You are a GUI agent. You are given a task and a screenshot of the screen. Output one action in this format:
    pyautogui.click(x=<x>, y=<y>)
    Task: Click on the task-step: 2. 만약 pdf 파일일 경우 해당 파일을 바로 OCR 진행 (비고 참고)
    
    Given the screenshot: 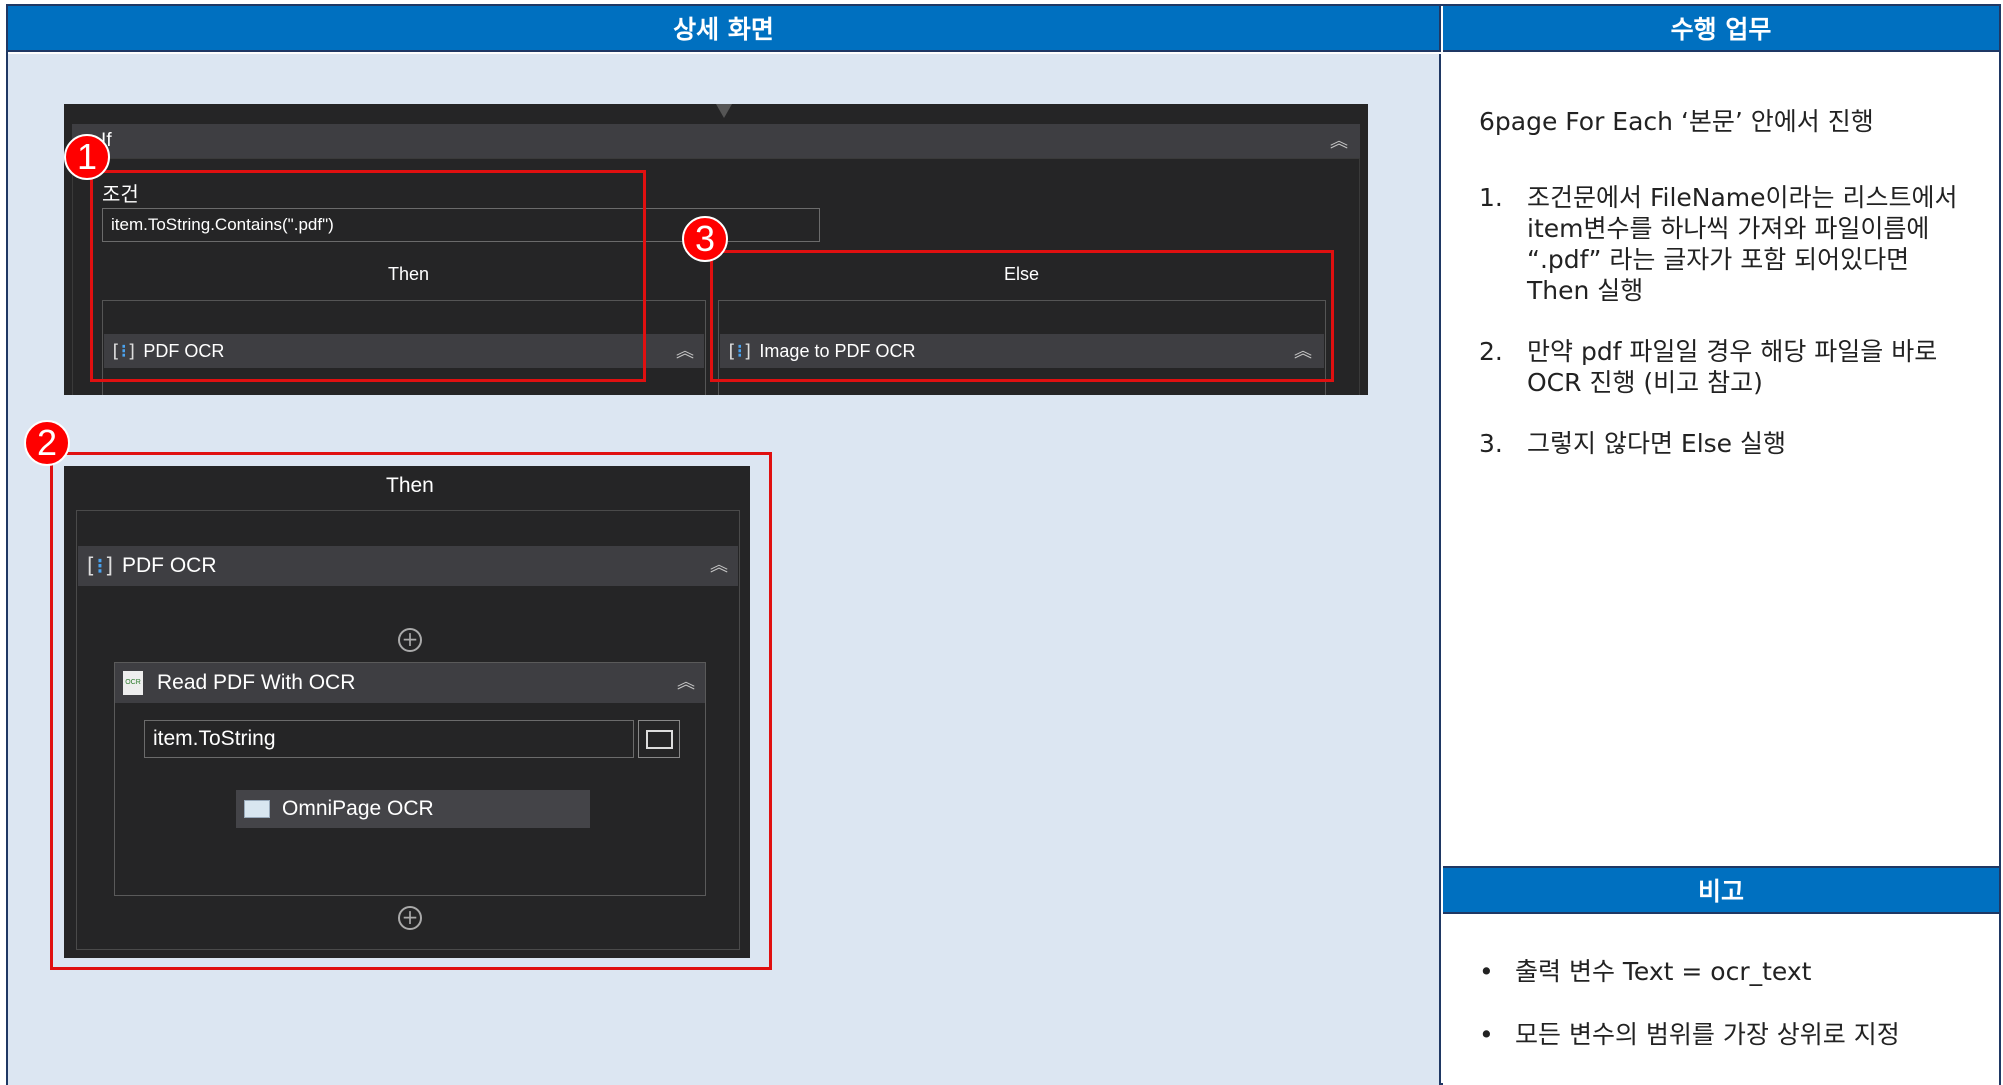 What is the action you would take?
    pyautogui.click(x=1708, y=367)
    